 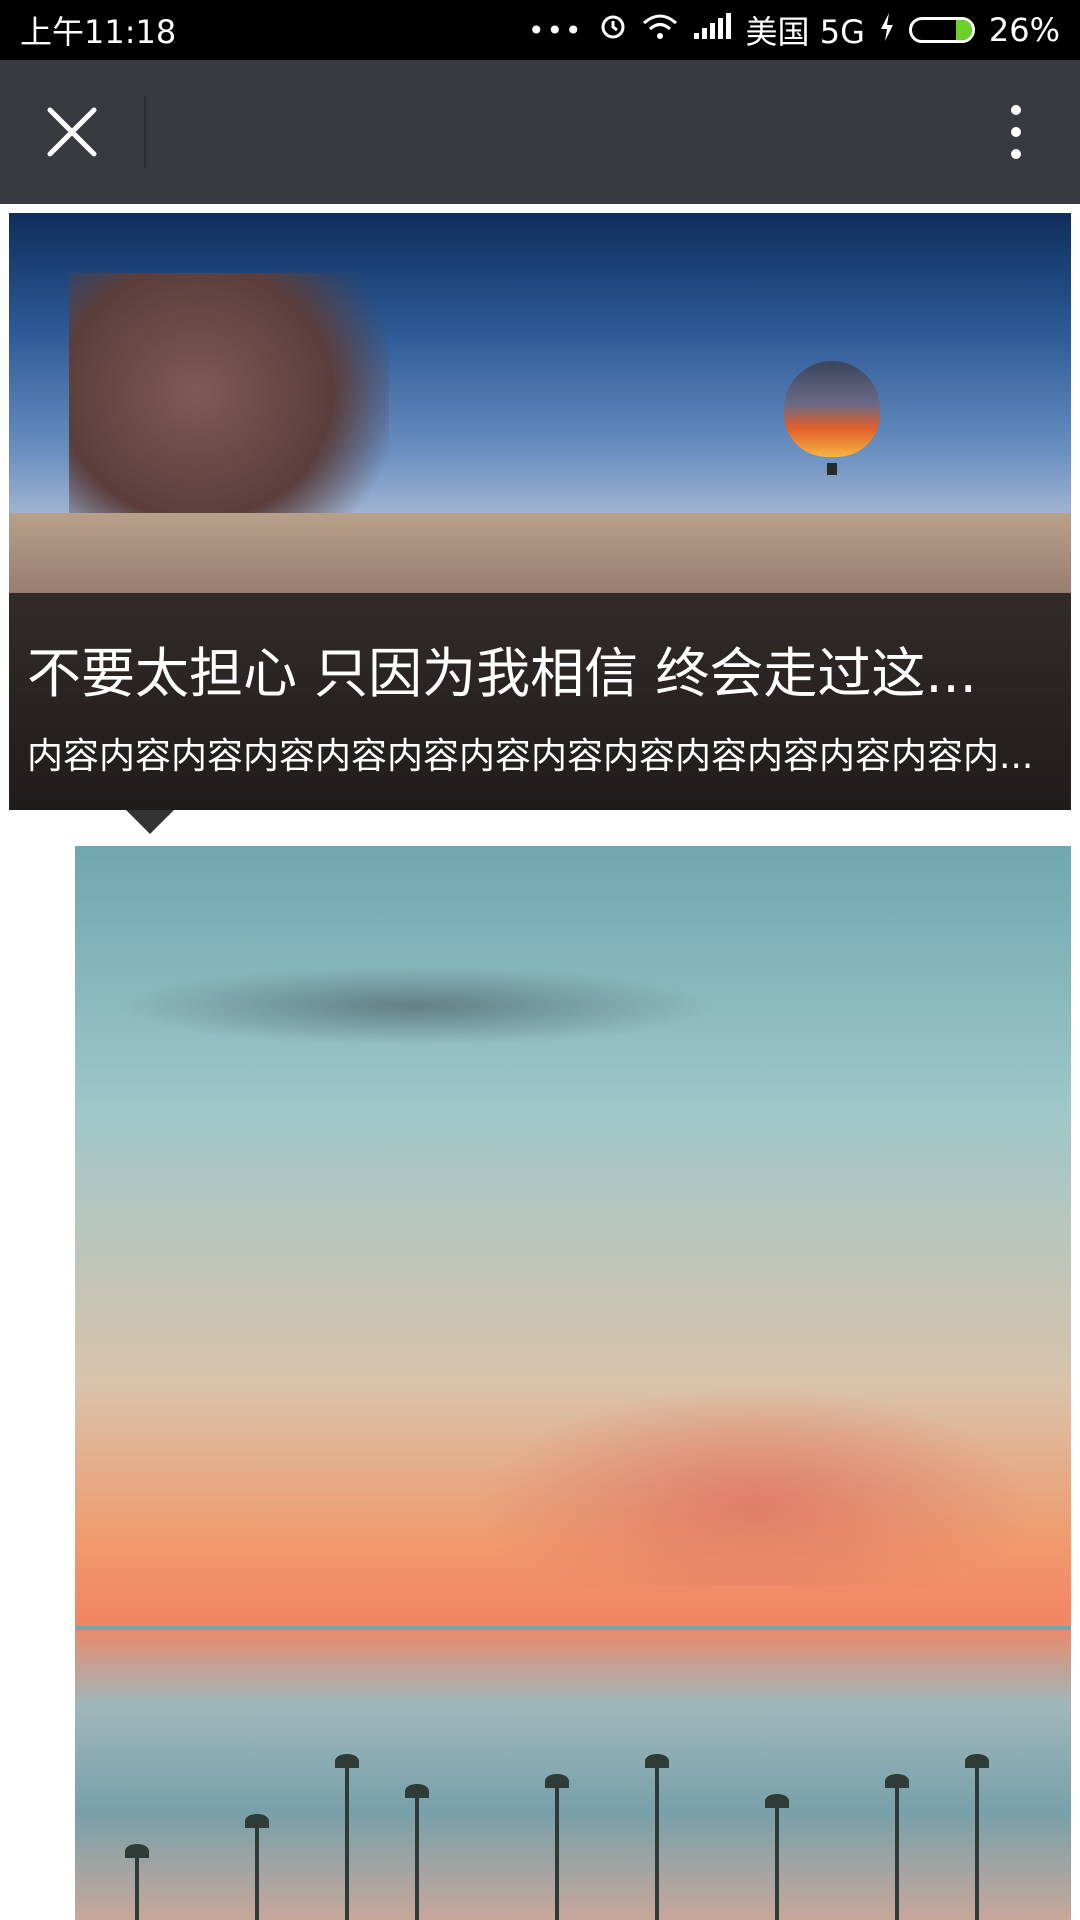 I want to click on balloon-basket, so click(x=832, y=469).